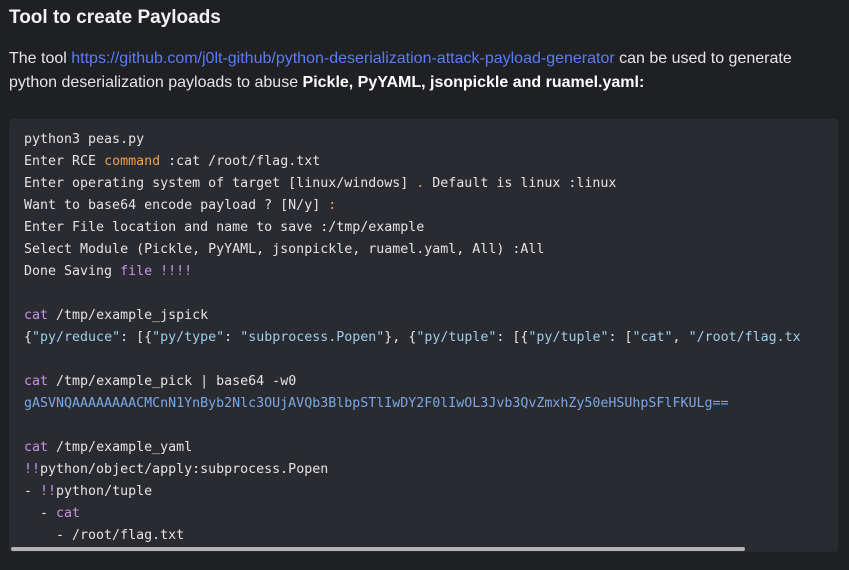 This screenshot has width=849, height=570. I want to click on code-line: cat /tmp/example_jspick, so click(412, 316).